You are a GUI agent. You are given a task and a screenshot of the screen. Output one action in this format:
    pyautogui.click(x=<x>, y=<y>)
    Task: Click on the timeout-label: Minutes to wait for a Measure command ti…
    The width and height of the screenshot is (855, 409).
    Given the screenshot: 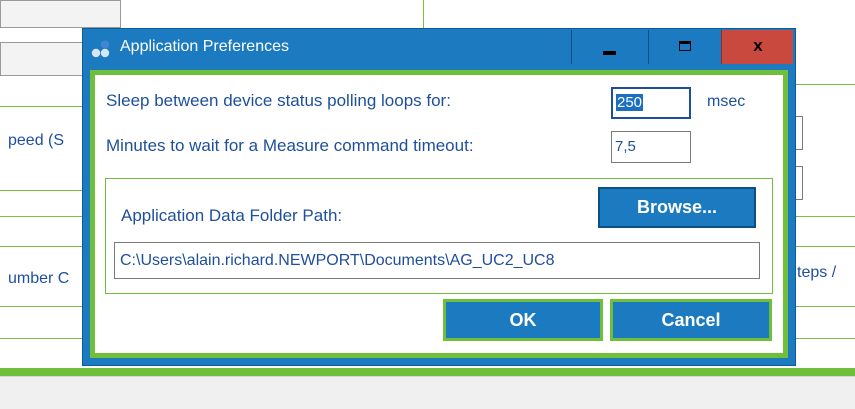 What is the action you would take?
    pyautogui.click(x=290, y=145)
    